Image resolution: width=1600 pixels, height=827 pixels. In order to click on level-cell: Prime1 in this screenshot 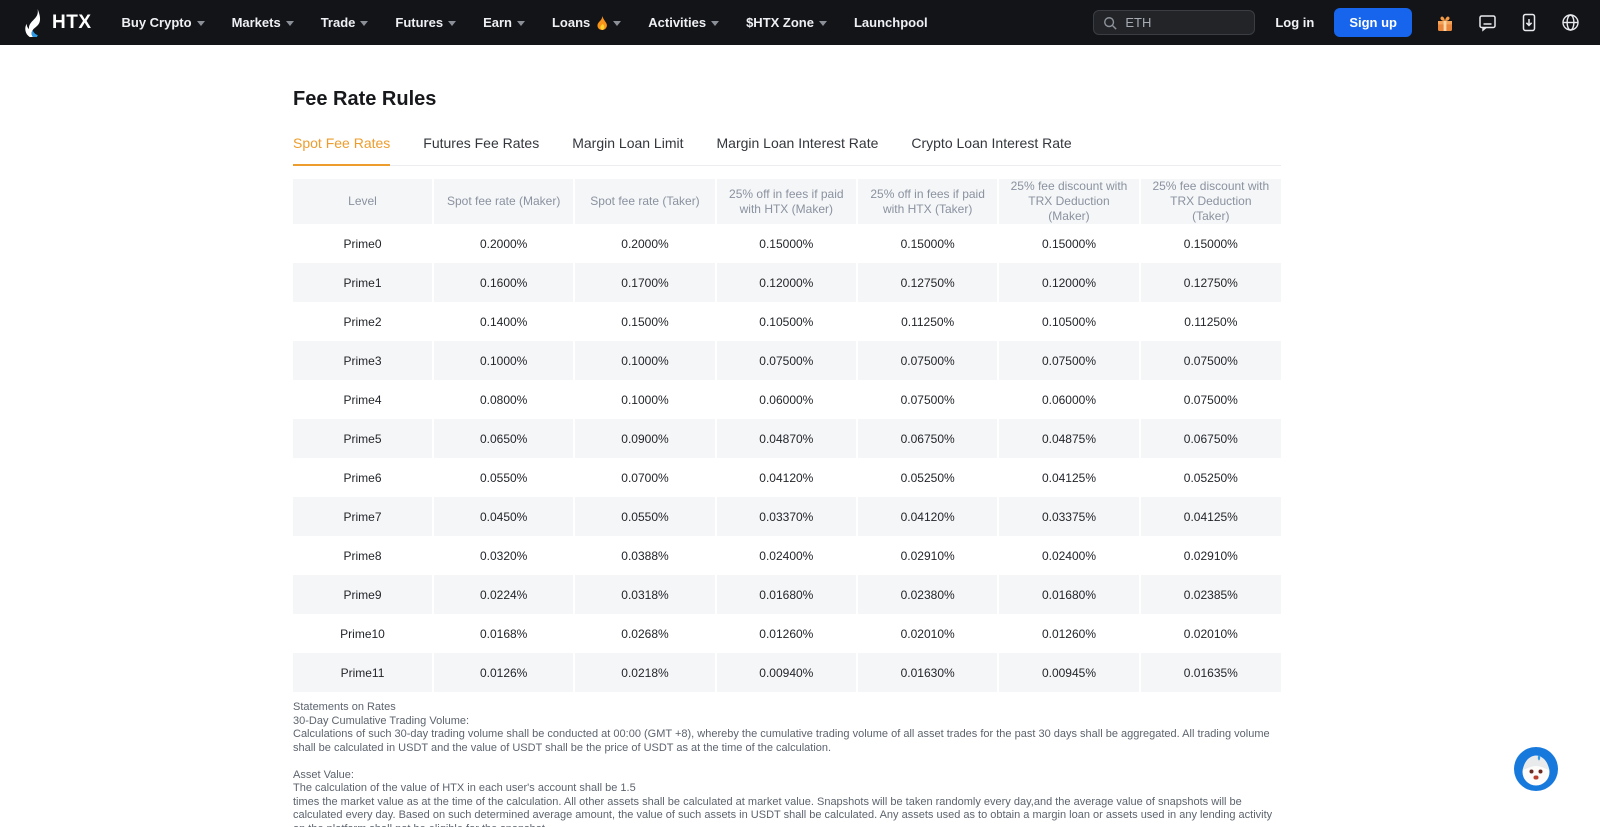, I will do `click(363, 282)`.